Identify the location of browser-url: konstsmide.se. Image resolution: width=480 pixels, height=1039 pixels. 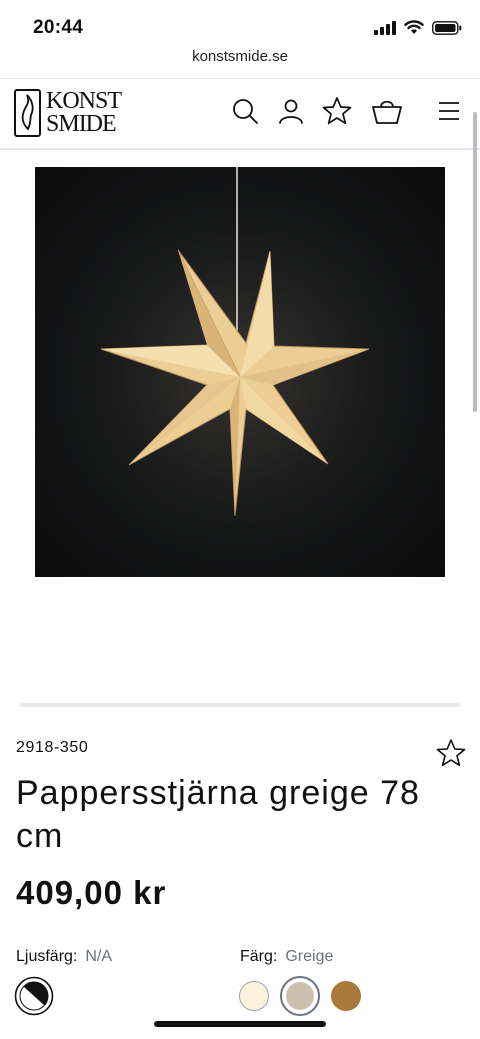
(240, 61).